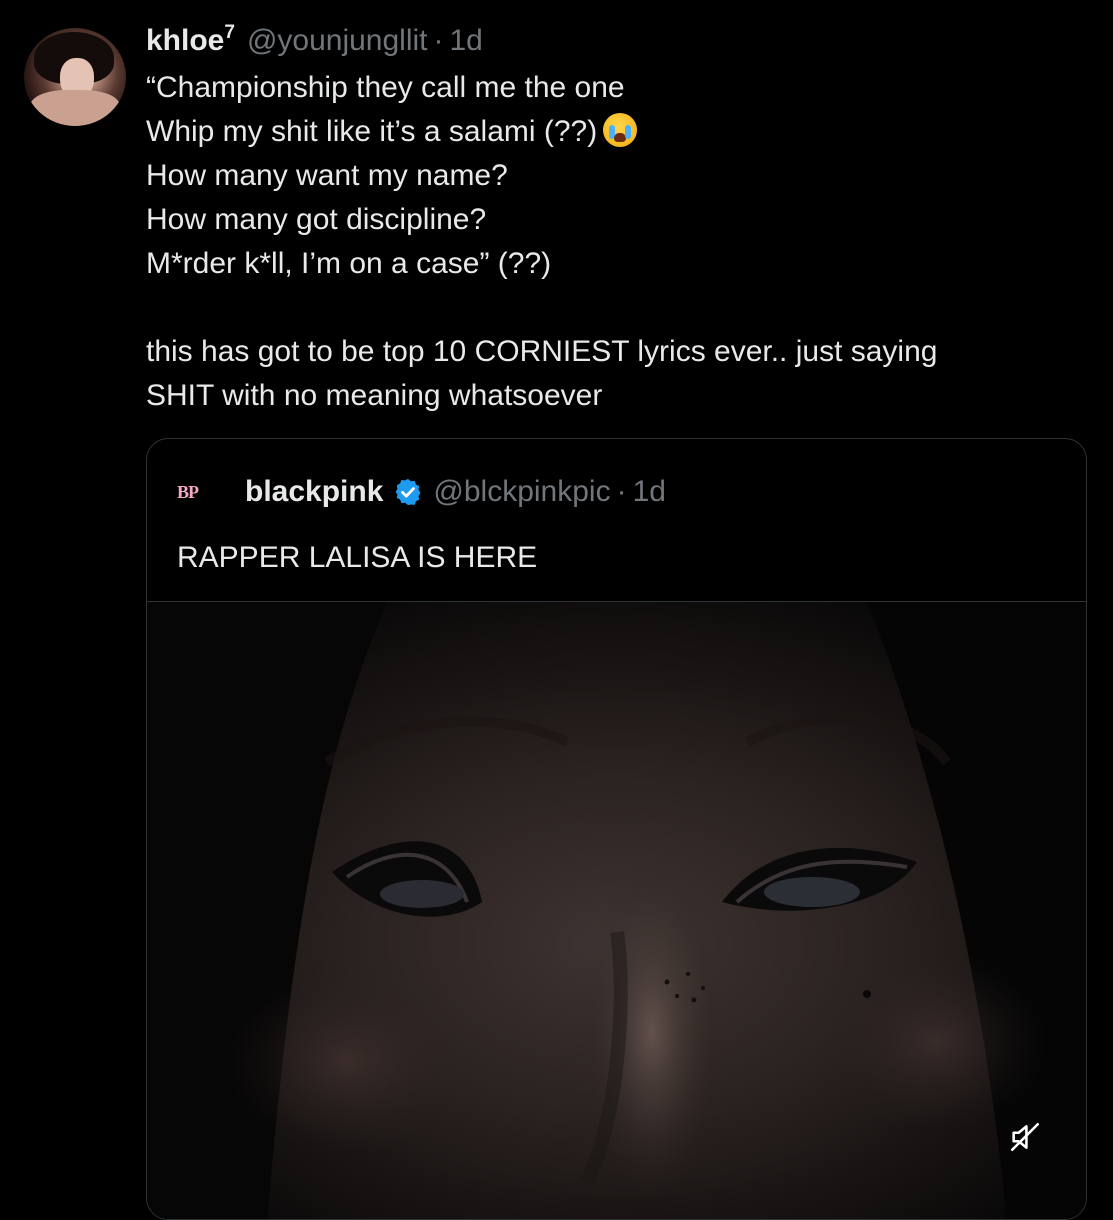 The image size is (1113, 1220). Describe the element at coordinates (408, 492) in the screenshot. I see `verified-badge-icon` at that location.